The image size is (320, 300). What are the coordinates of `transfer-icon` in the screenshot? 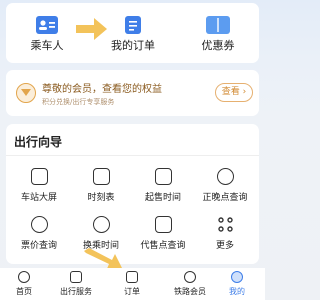 It's located at (101, 224).